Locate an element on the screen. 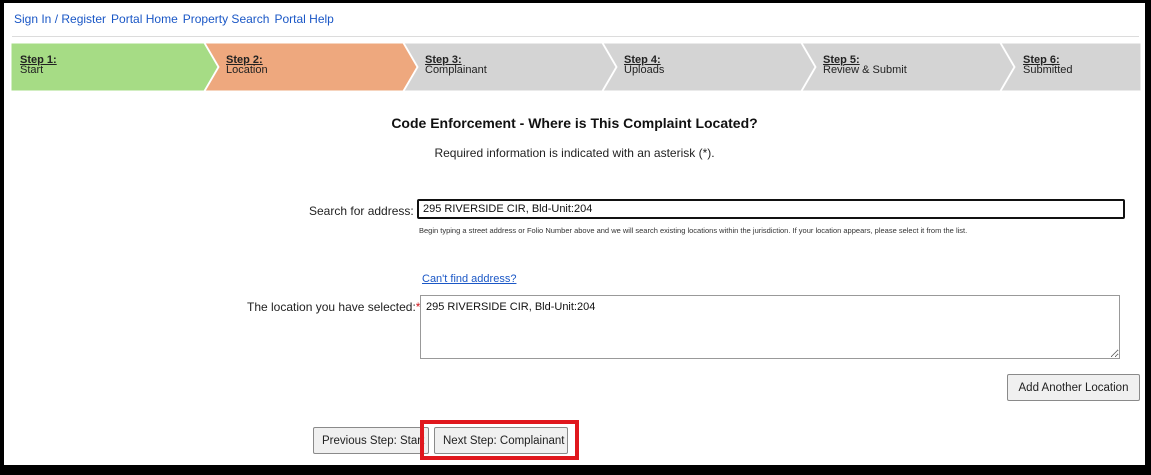  step-3-label: Step 3: Complainant is located at coordinates (456, 65).